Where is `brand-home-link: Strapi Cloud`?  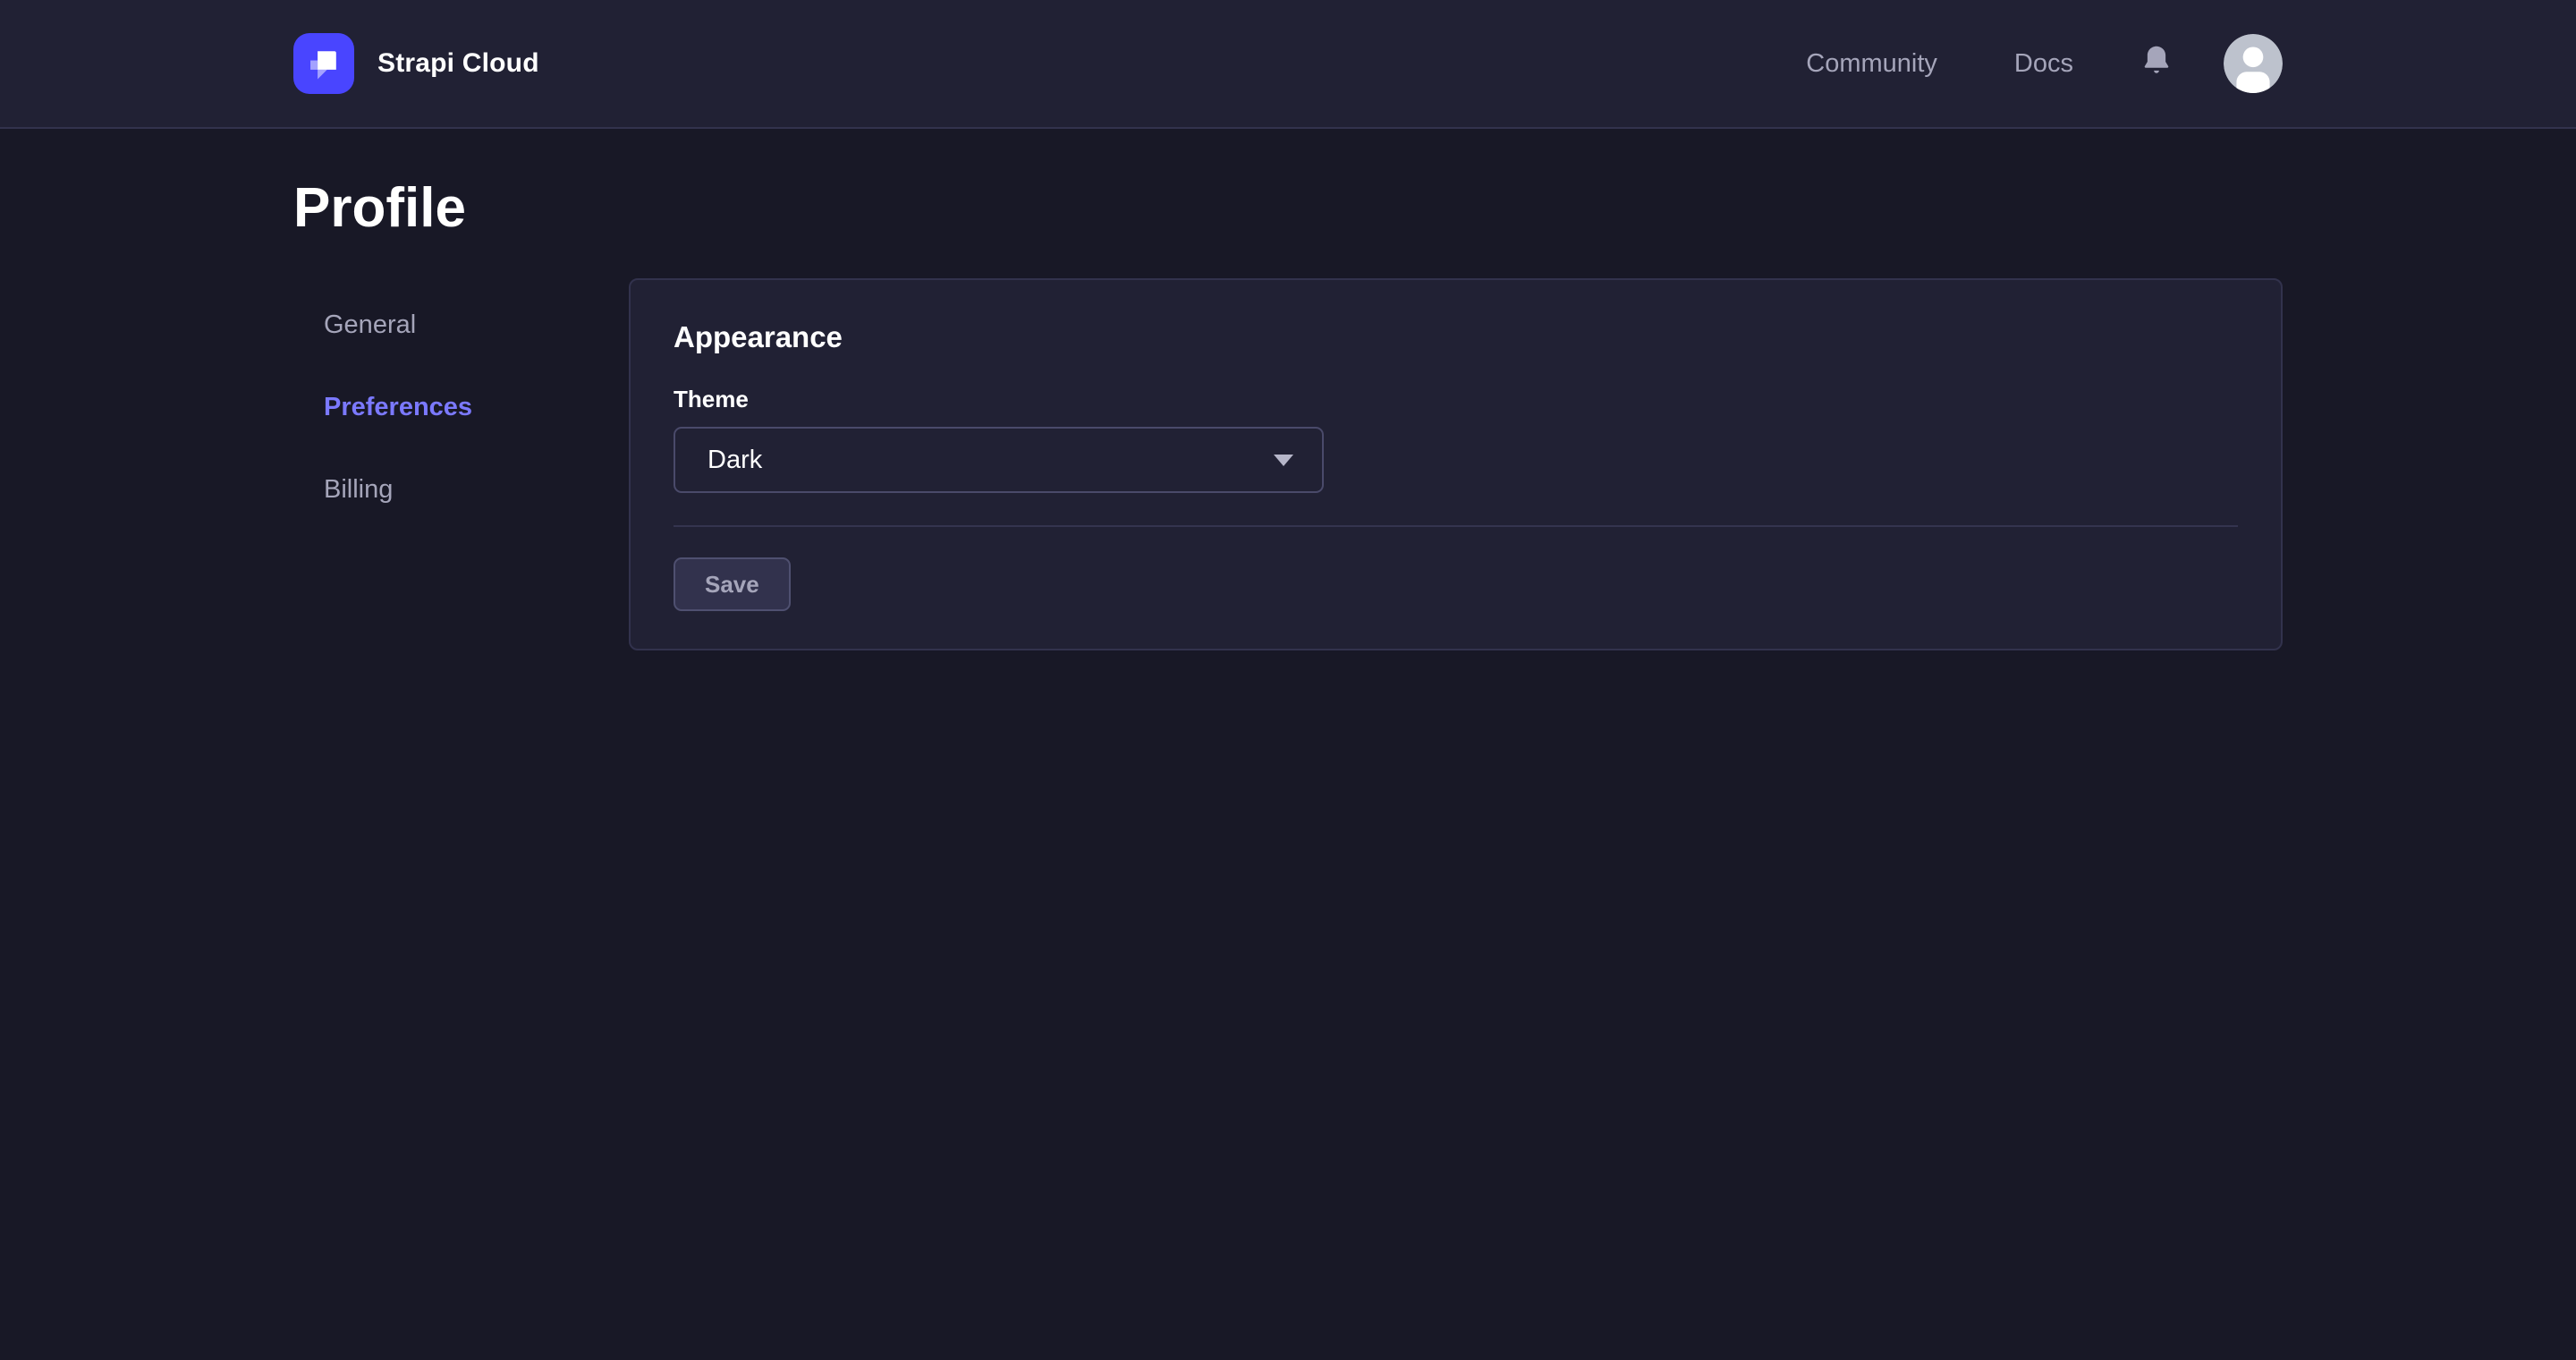 brand-home-link: Strapi Cloud is located at coordinates (416, 63).